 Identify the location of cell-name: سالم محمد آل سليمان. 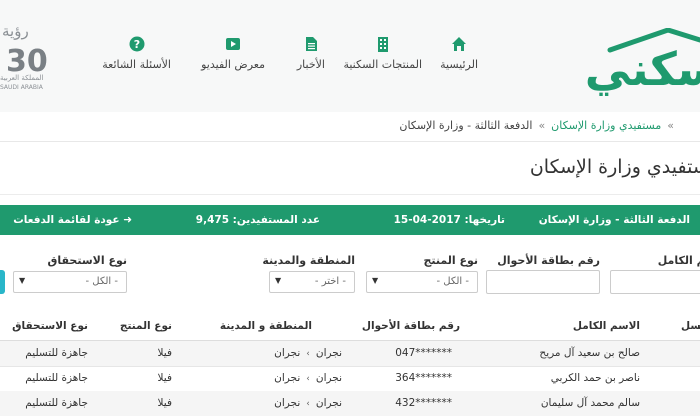
(590, 403).